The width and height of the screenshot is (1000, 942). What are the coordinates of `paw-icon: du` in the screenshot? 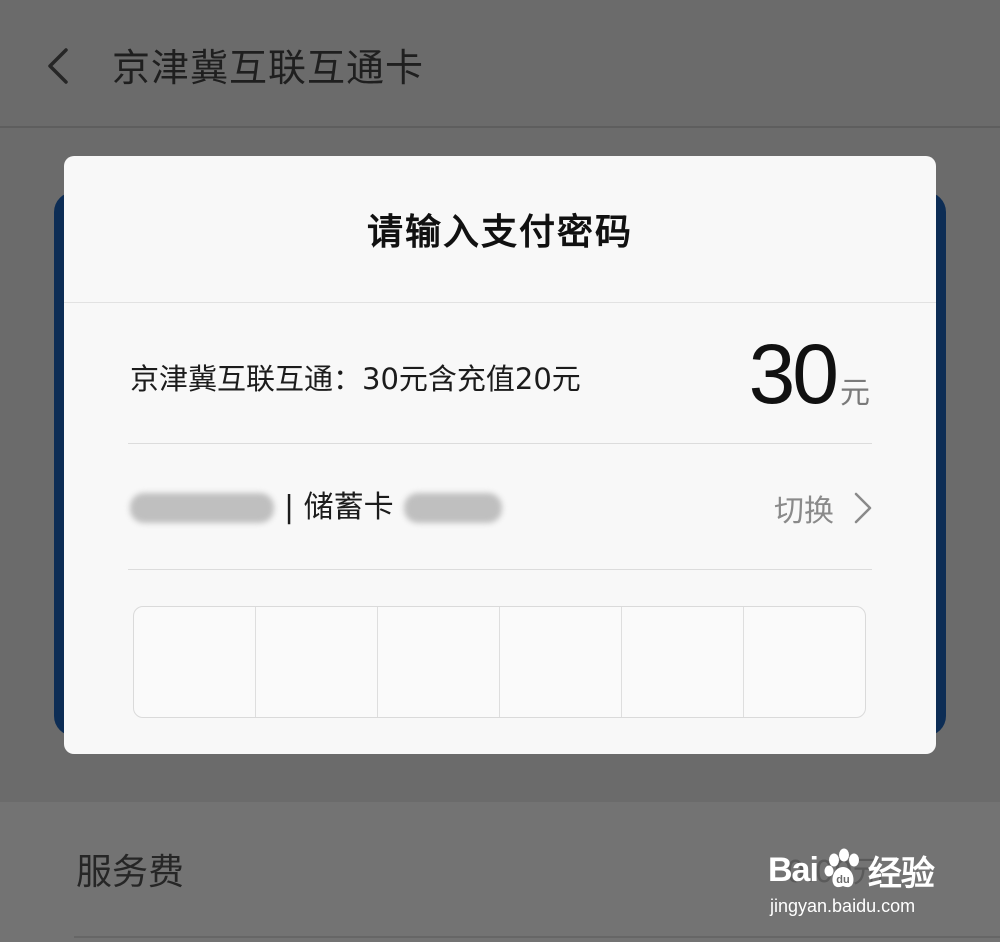 It's located at (841, 868).